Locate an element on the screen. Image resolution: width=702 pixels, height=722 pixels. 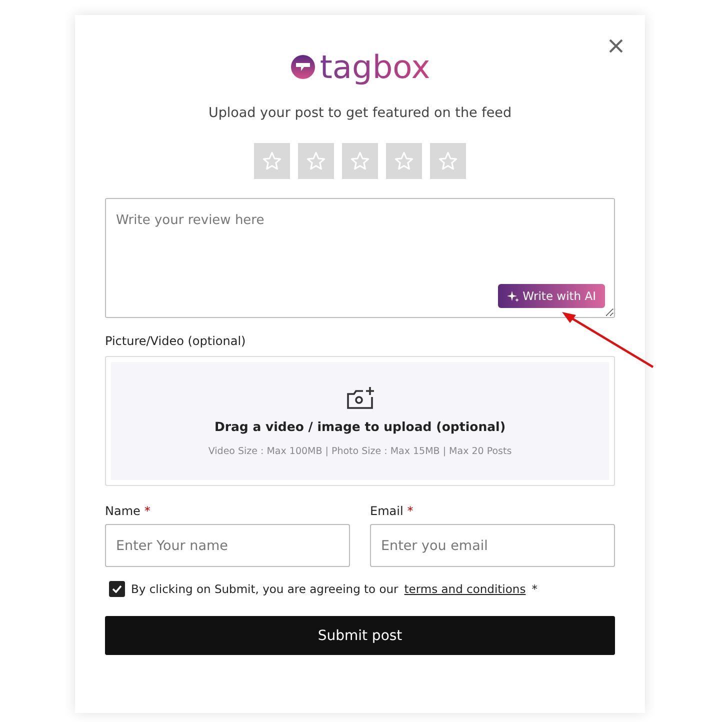
check-icon is located at coordinates (117, 589).